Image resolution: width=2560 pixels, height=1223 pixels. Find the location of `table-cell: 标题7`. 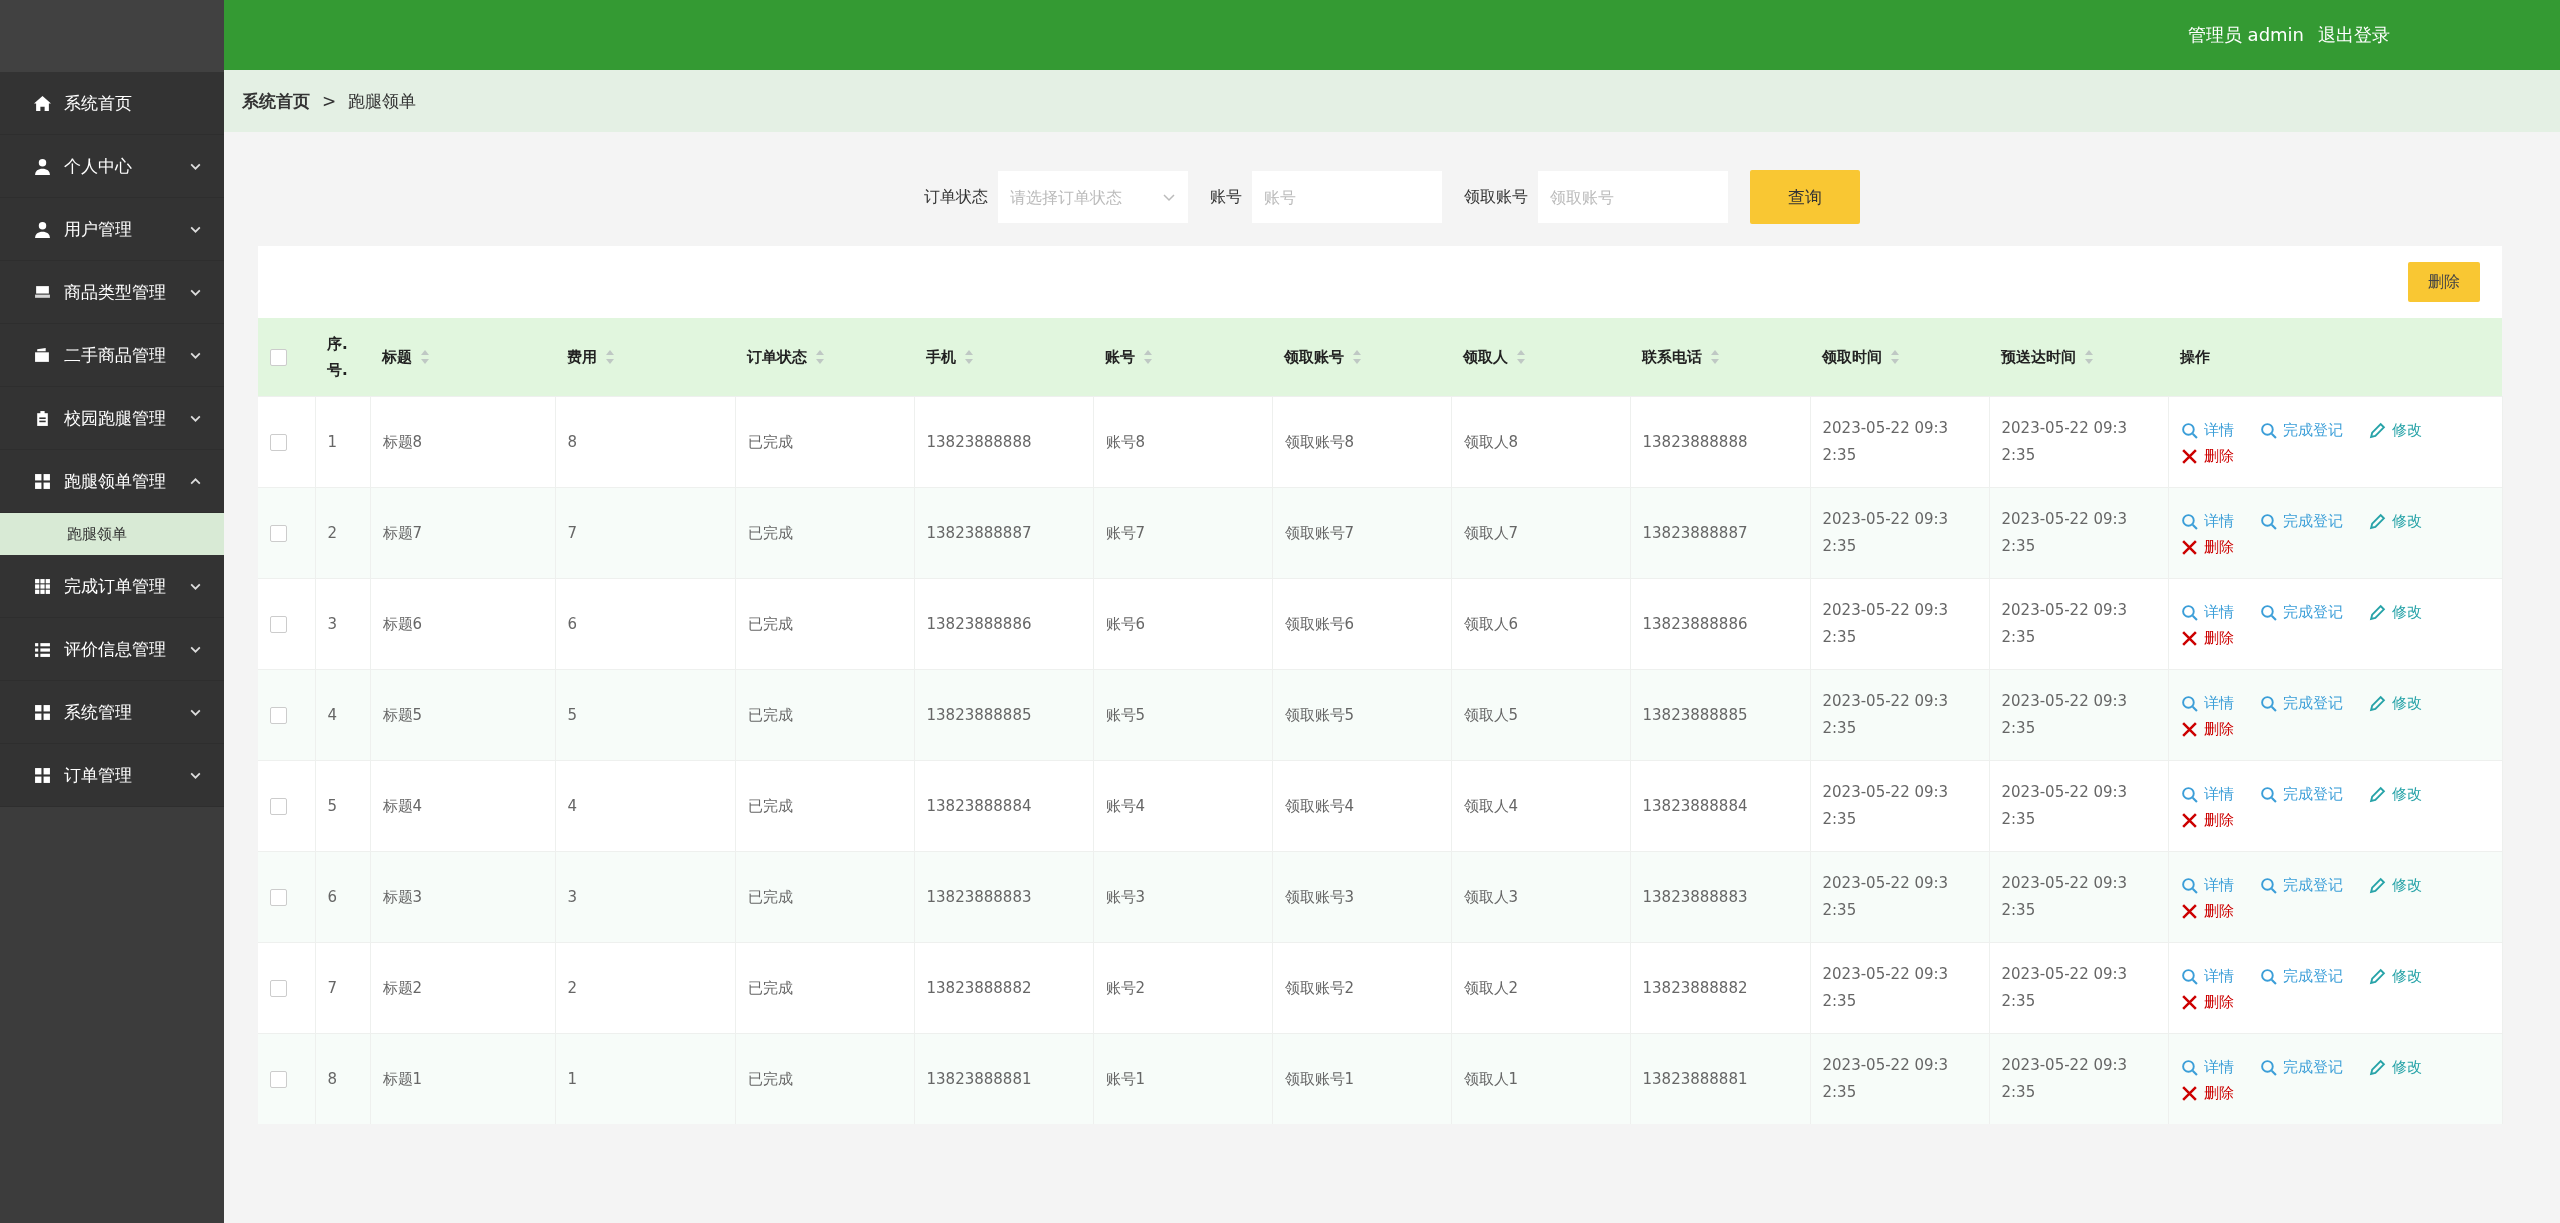

table-cell: 标题7 is located at coordinates (462, 533).